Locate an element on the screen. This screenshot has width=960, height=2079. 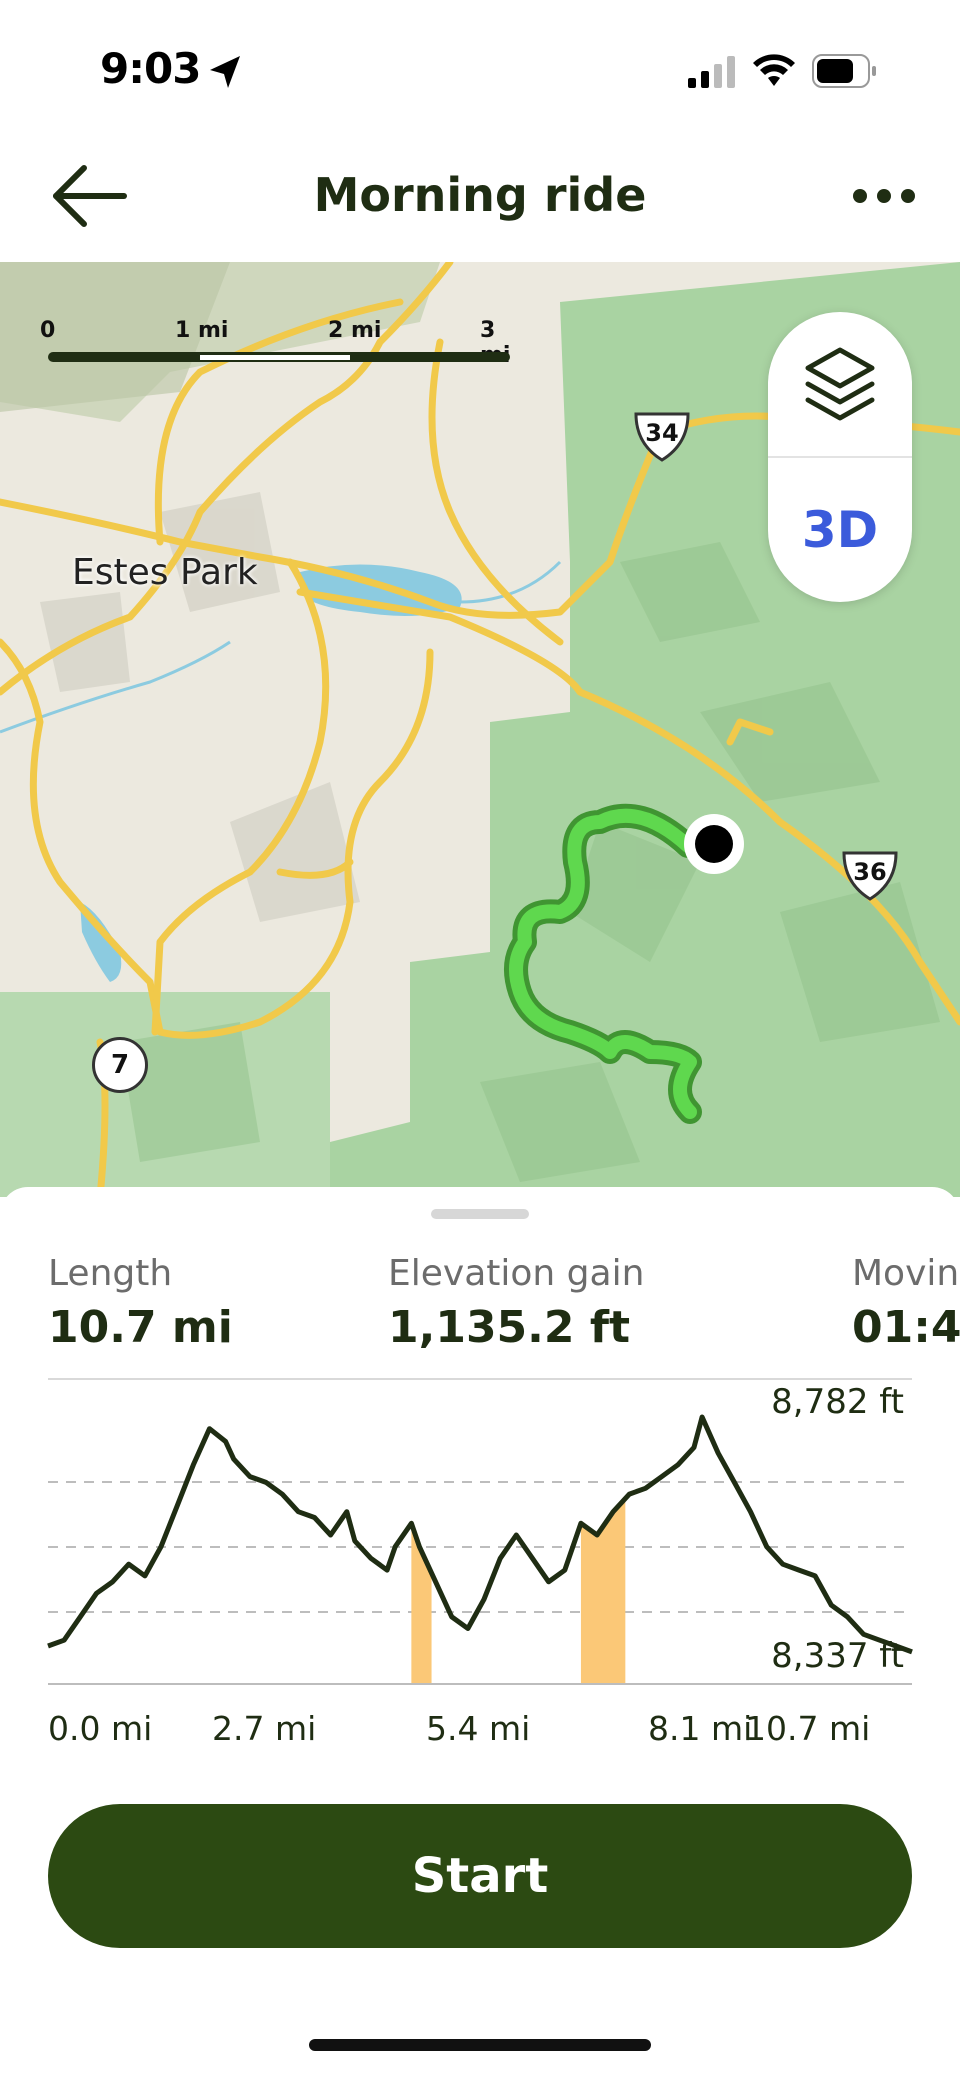
more-dots-icon is located at coordinates (884, 196).